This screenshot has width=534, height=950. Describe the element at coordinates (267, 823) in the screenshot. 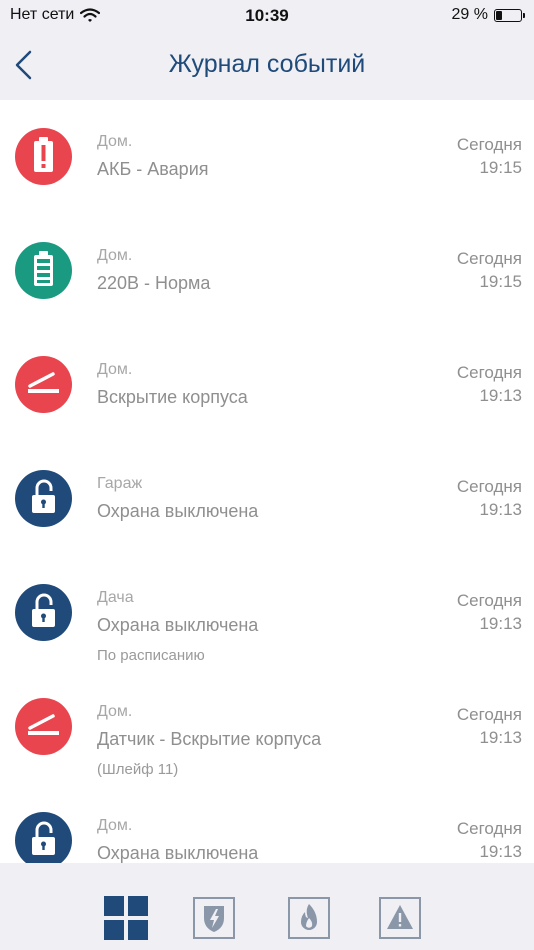

I see `list-item: Дом. Охрана выключена Сегодня 19:13` at that location.